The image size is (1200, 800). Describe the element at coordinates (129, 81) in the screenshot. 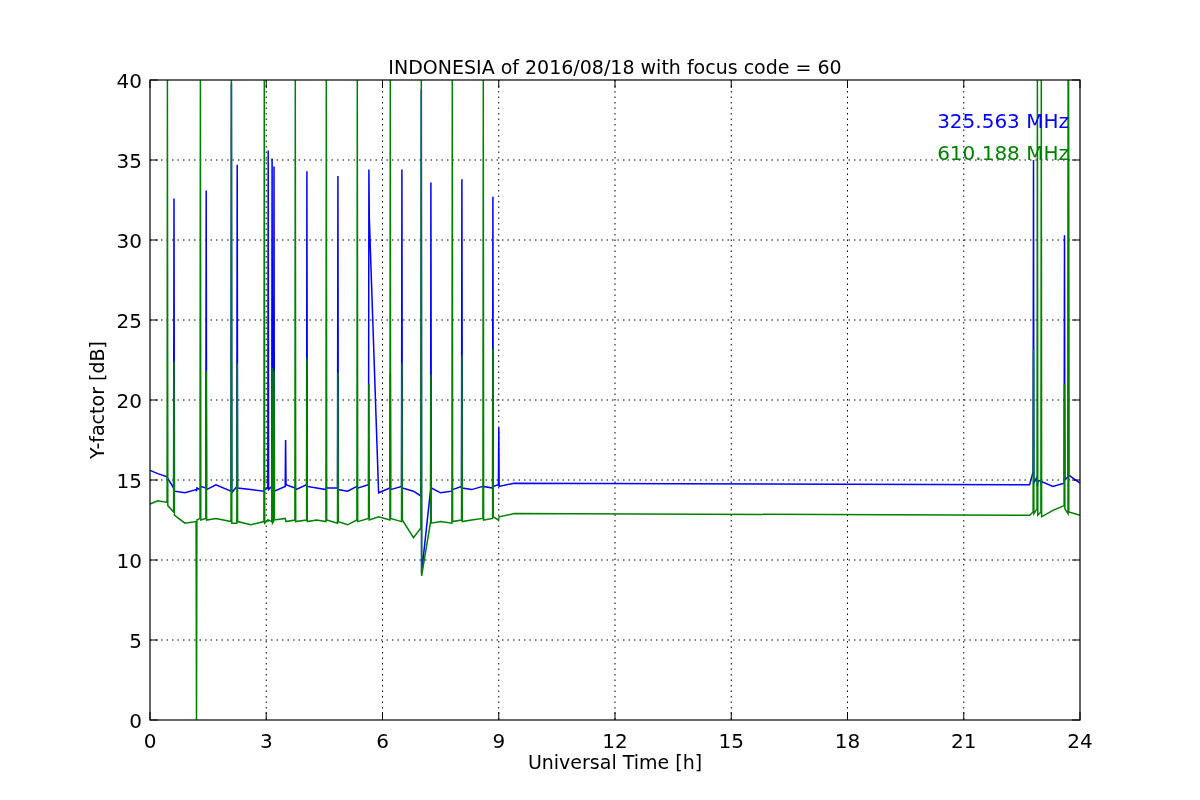

I see `tick-label: 40` at that location.